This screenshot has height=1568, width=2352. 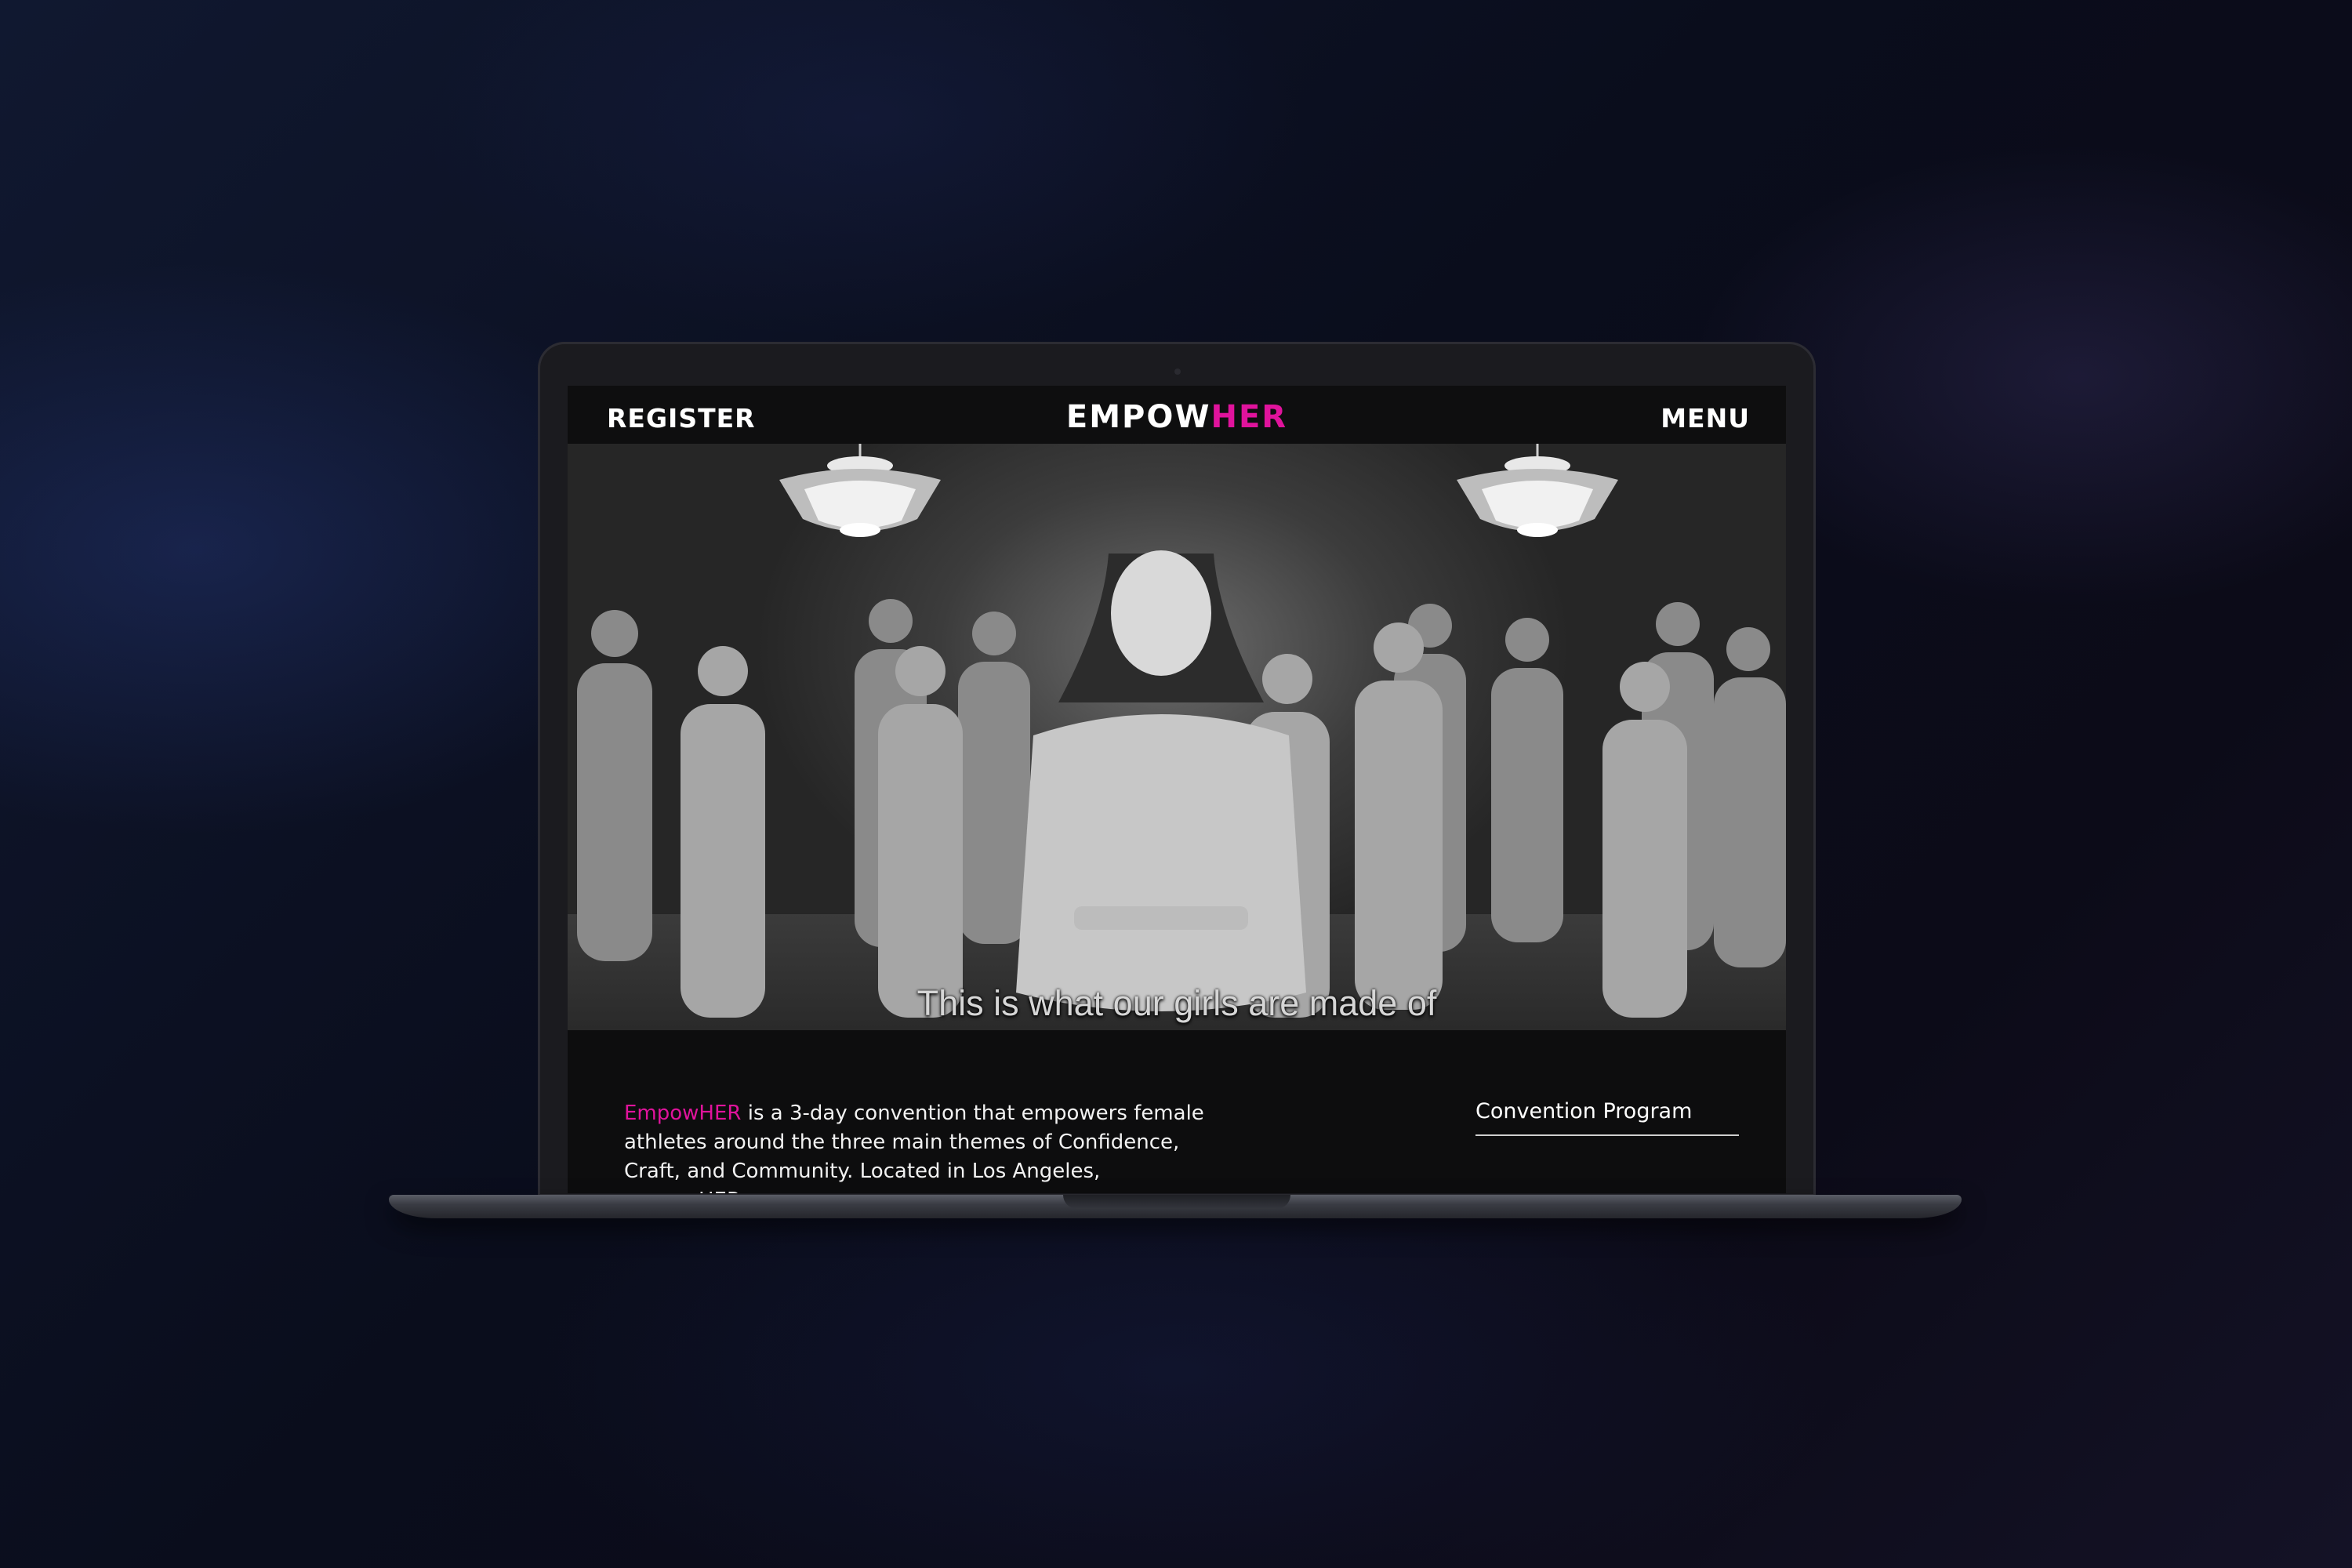 I want to click on intro-brand: EmpowHER, so click(x=683, y=1113).